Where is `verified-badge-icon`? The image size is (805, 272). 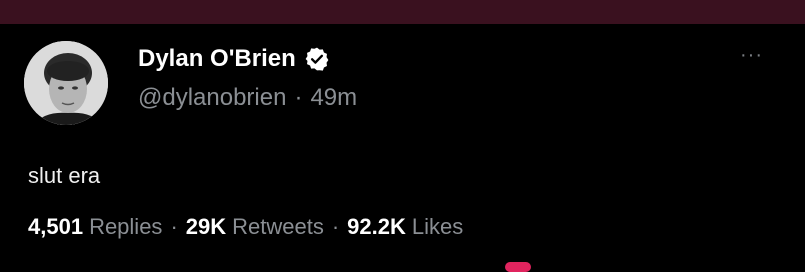 verified-badge-icon is located at coordinates (317, 59).